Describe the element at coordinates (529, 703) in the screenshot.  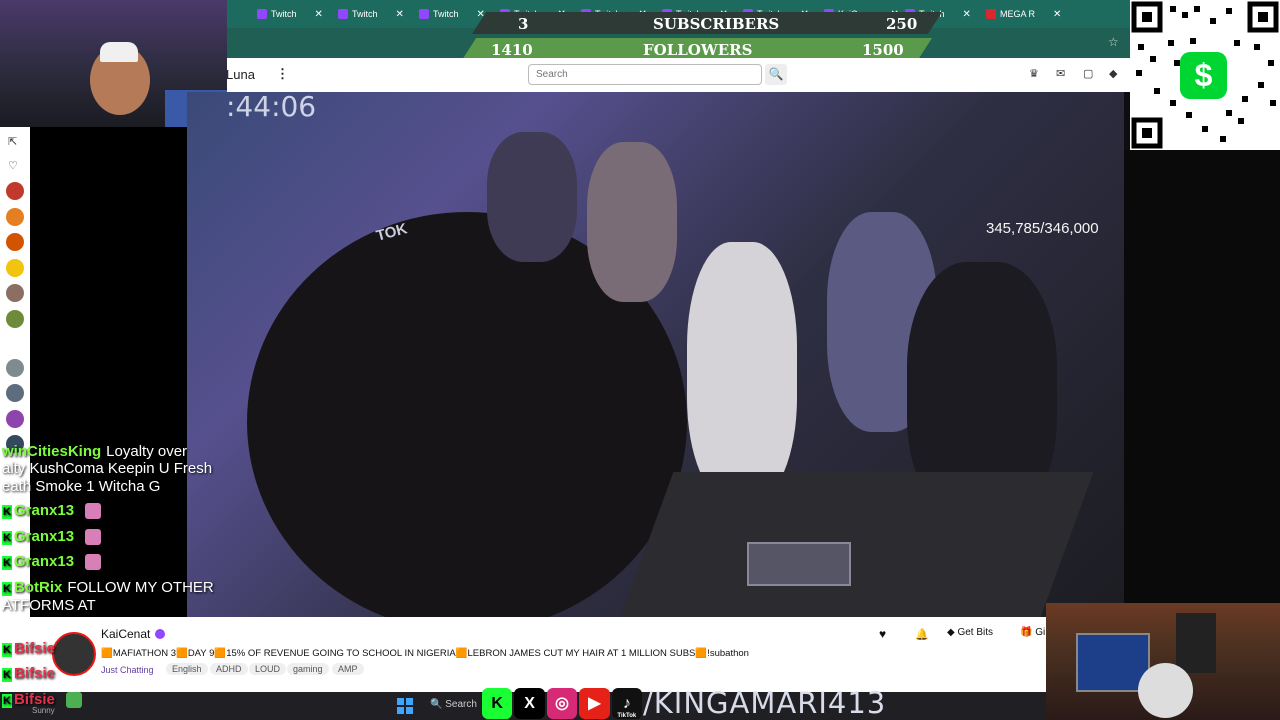
I see `x-icon: X` at that location.